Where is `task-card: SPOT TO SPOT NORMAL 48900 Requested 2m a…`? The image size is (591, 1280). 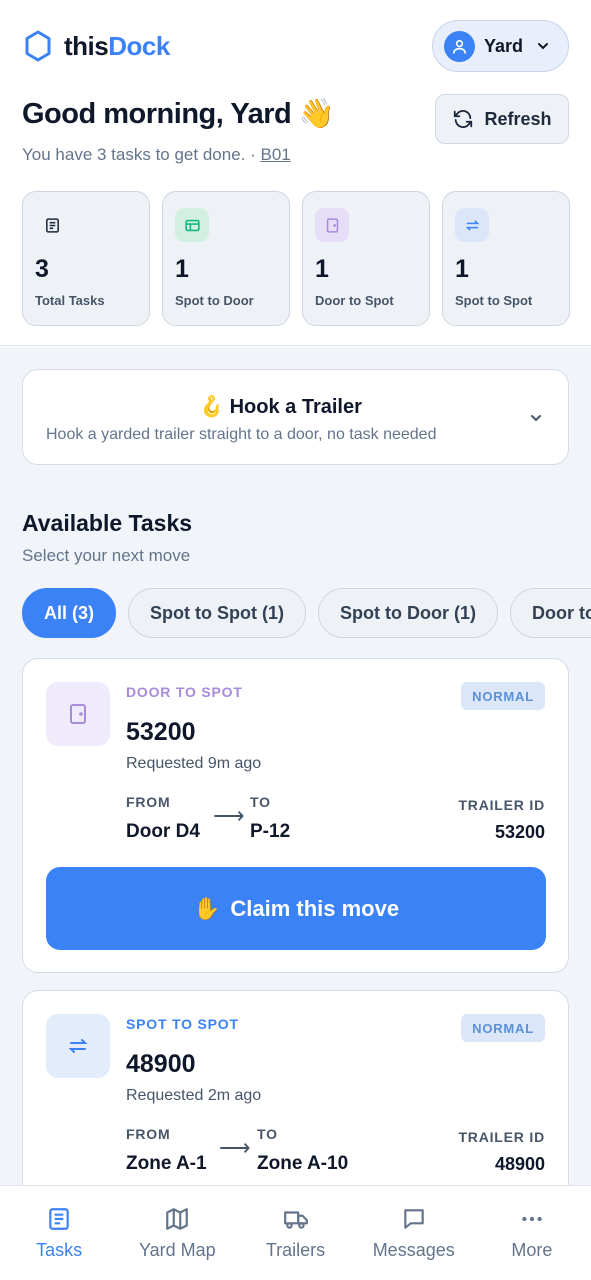
task-card: SPOT TO SPOT NORMAL 48900 Requested 2m a… is located at coordinates (295, 1087).